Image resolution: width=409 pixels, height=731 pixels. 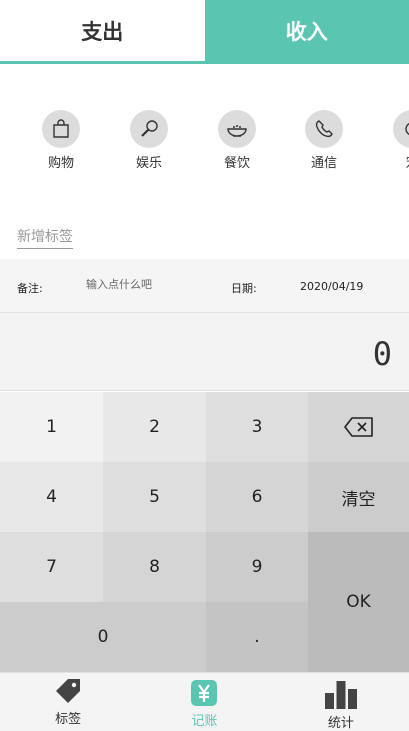 What do you see at coordinates (154, 497) in the screenshot?
I see `key-5: 5` at bounding box center [154, 497].